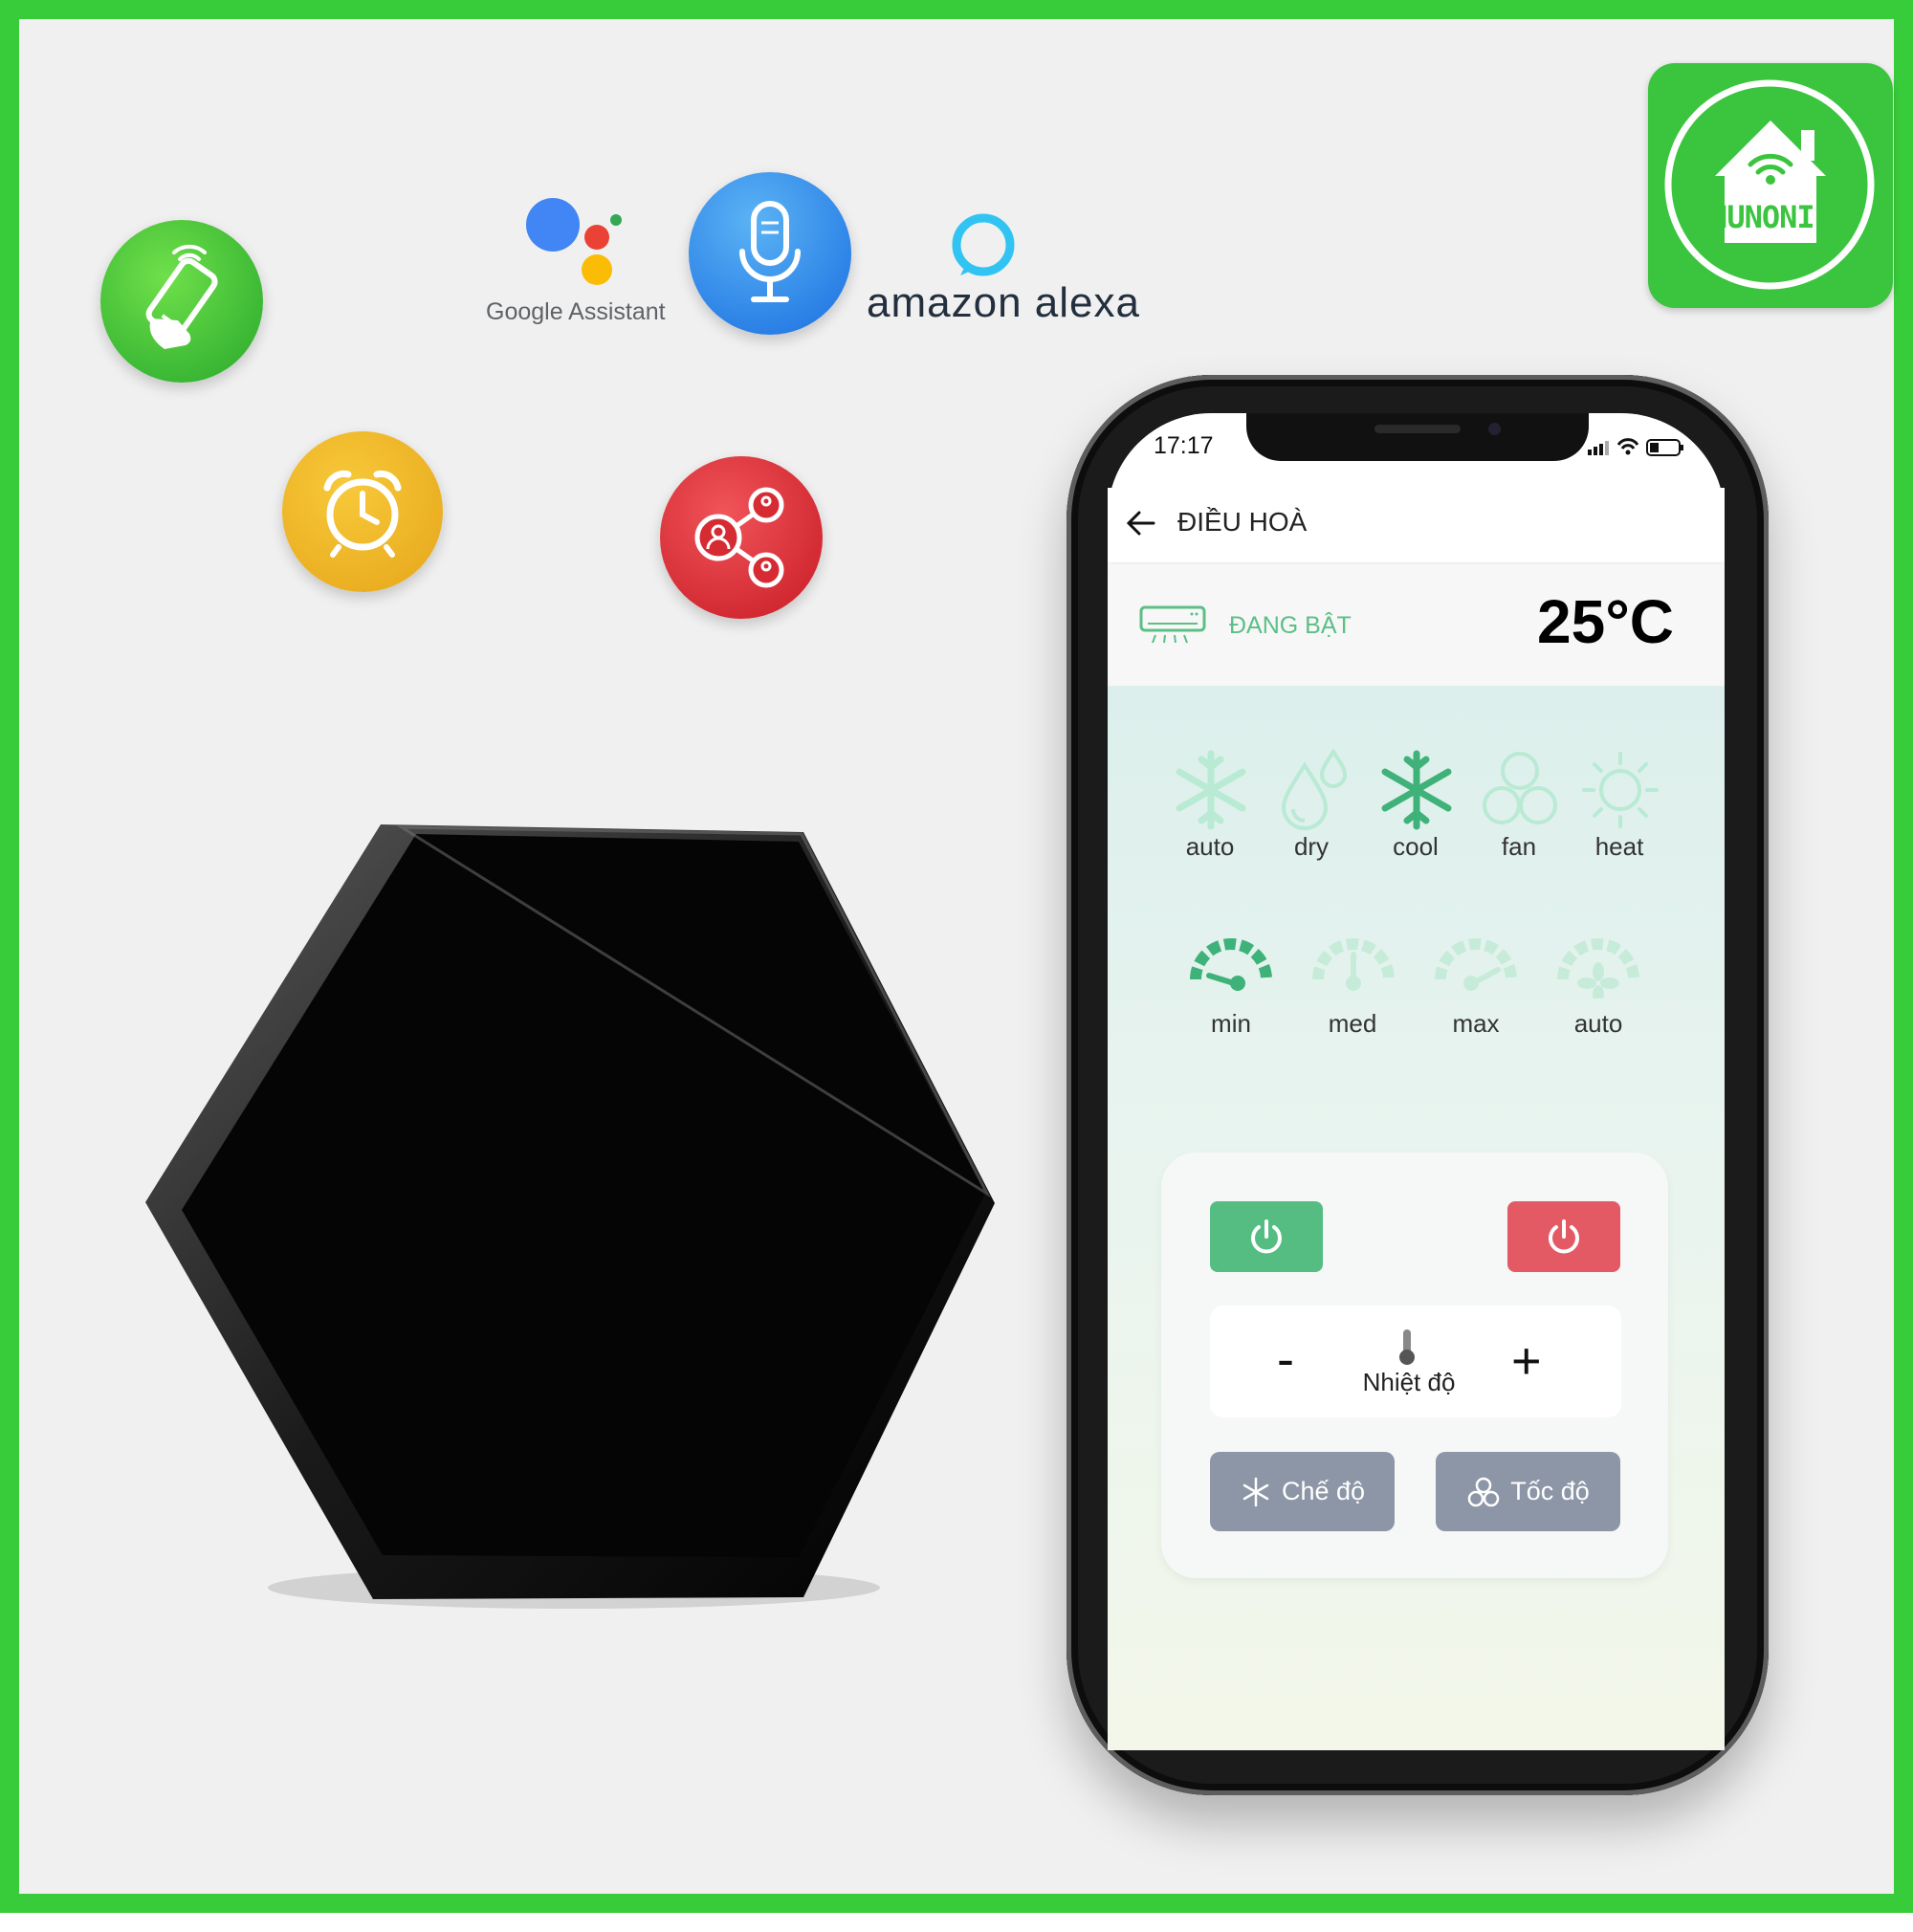 This screenshot has width=1913, height=1932. What do you see at coordinates (1476, 1023) in the screenshot?
I see `speed-label: max` at bounding box center [1476, 1023].